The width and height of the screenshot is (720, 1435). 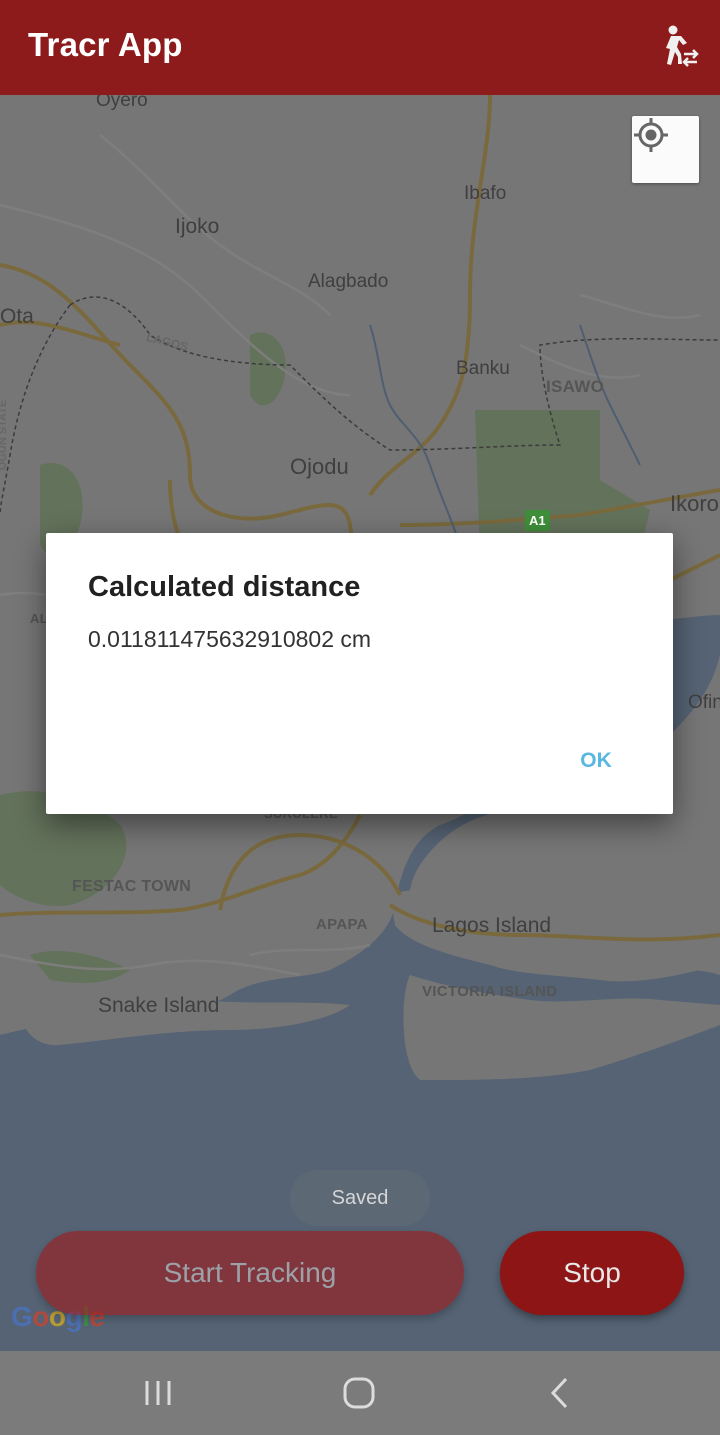 What do you see at coordinates (596, 761) in the screenshot?
I see `ok-button: OK` at bounding box center [596, 761].